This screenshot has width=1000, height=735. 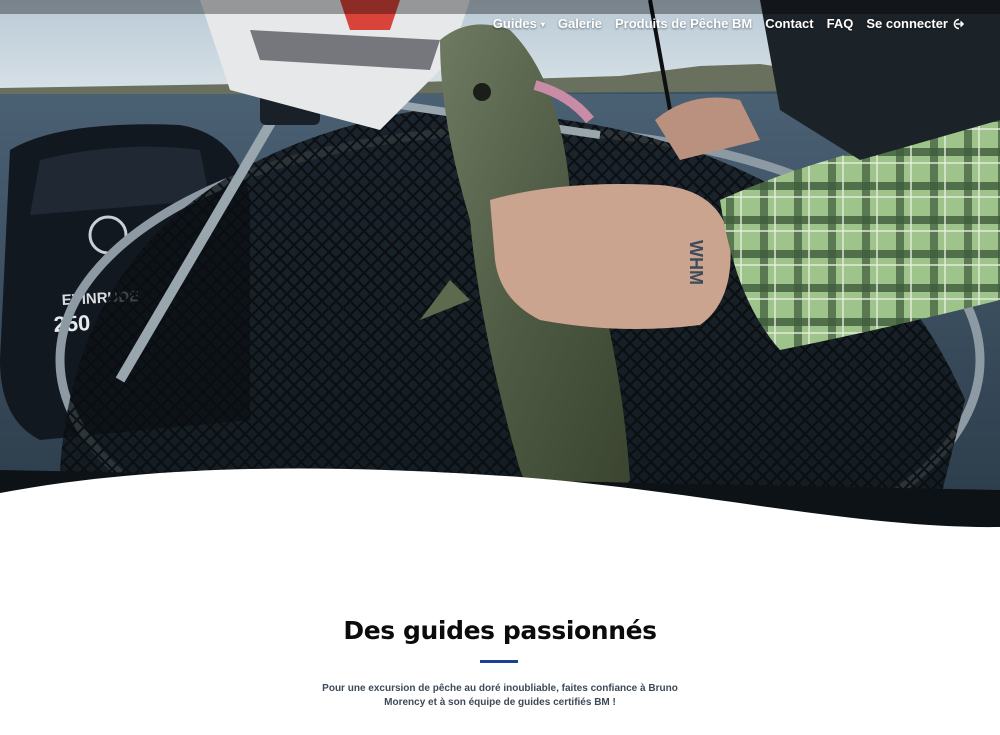 I want to click on nav-galerie: Galerie, so click(x=580, y=23).